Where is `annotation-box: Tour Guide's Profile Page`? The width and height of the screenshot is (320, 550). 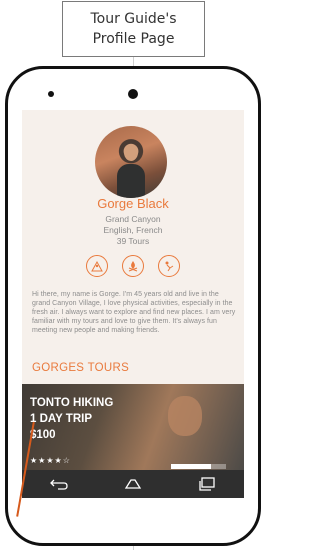
annotation-box: Tour Guide's Profile Page is located at coordinates (133, 29).